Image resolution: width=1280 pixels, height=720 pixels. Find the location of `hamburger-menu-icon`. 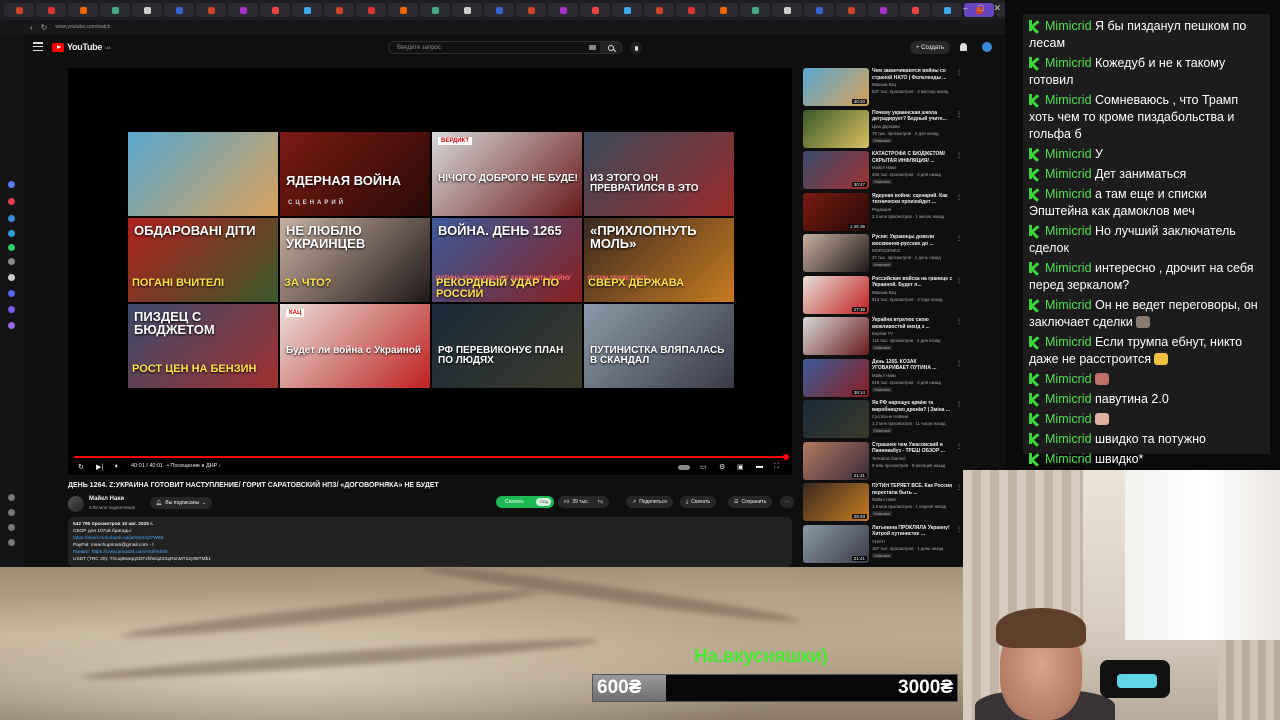

hamburger-menu-icon is located at coordinates (38, 46).